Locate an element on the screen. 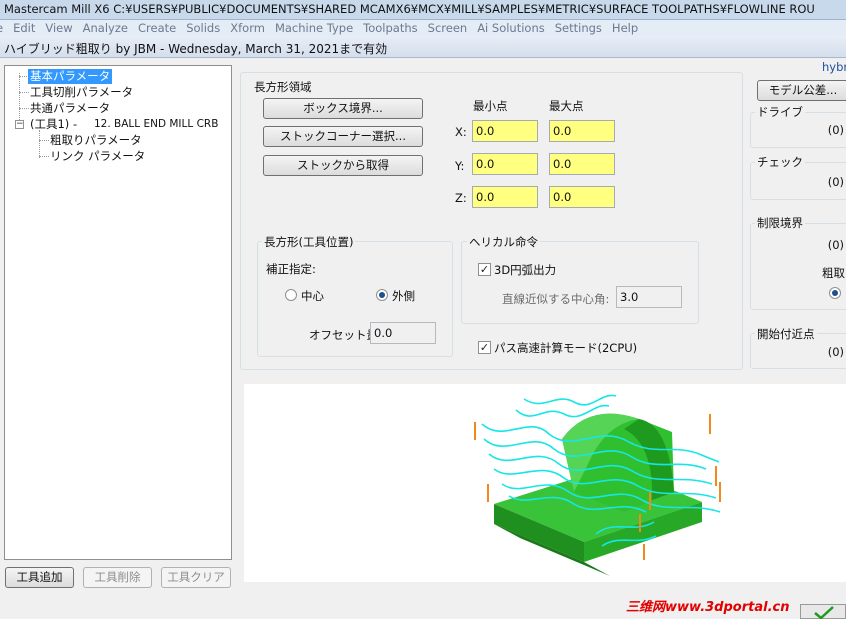  menu-toolpaths: Toolpaths is located at coordinates (390, 27).